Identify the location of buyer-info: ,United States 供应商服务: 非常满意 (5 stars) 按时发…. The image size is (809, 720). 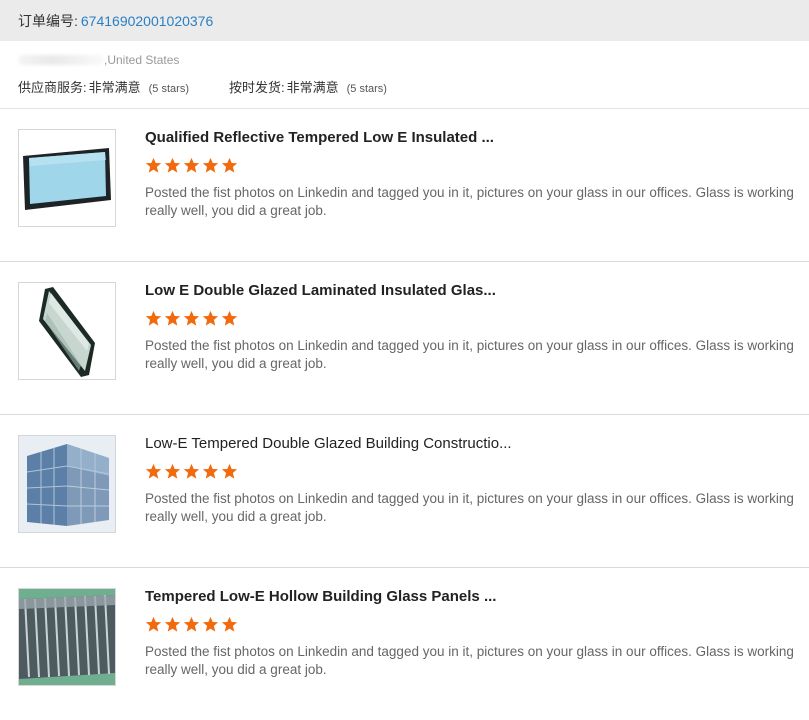
(404, 75).